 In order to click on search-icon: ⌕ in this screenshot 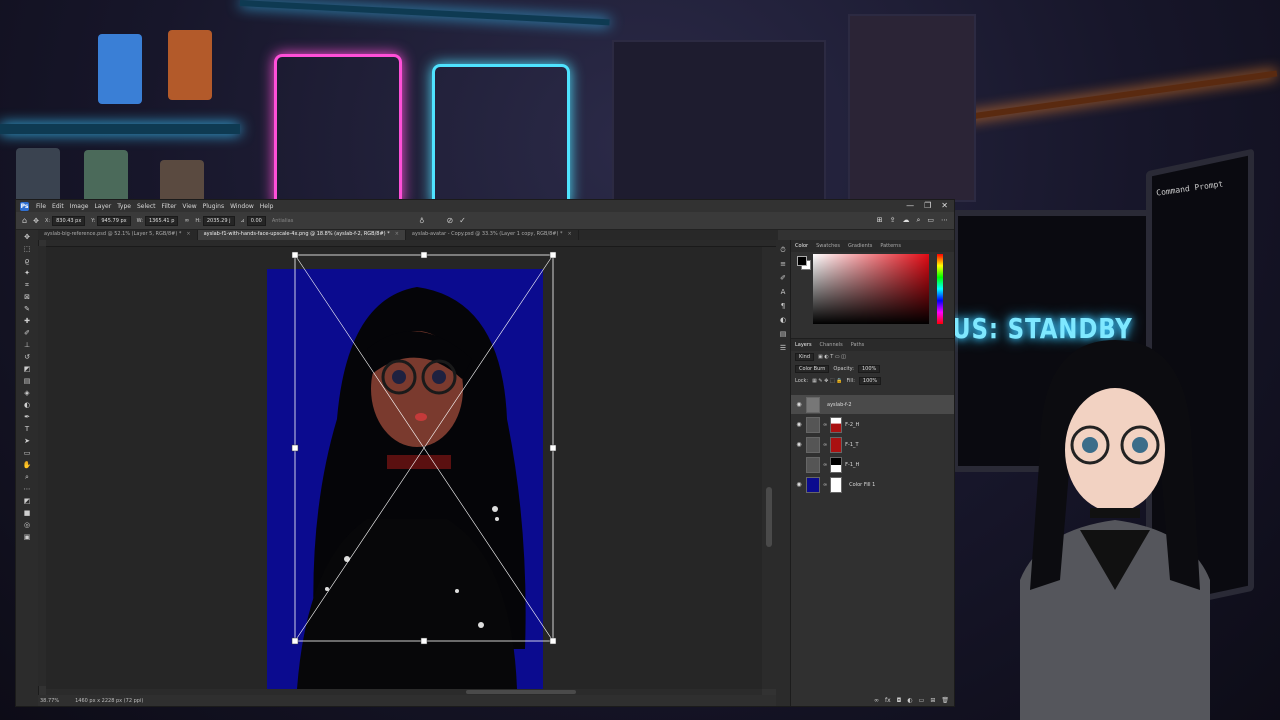, I will do `click(918, 220)`.